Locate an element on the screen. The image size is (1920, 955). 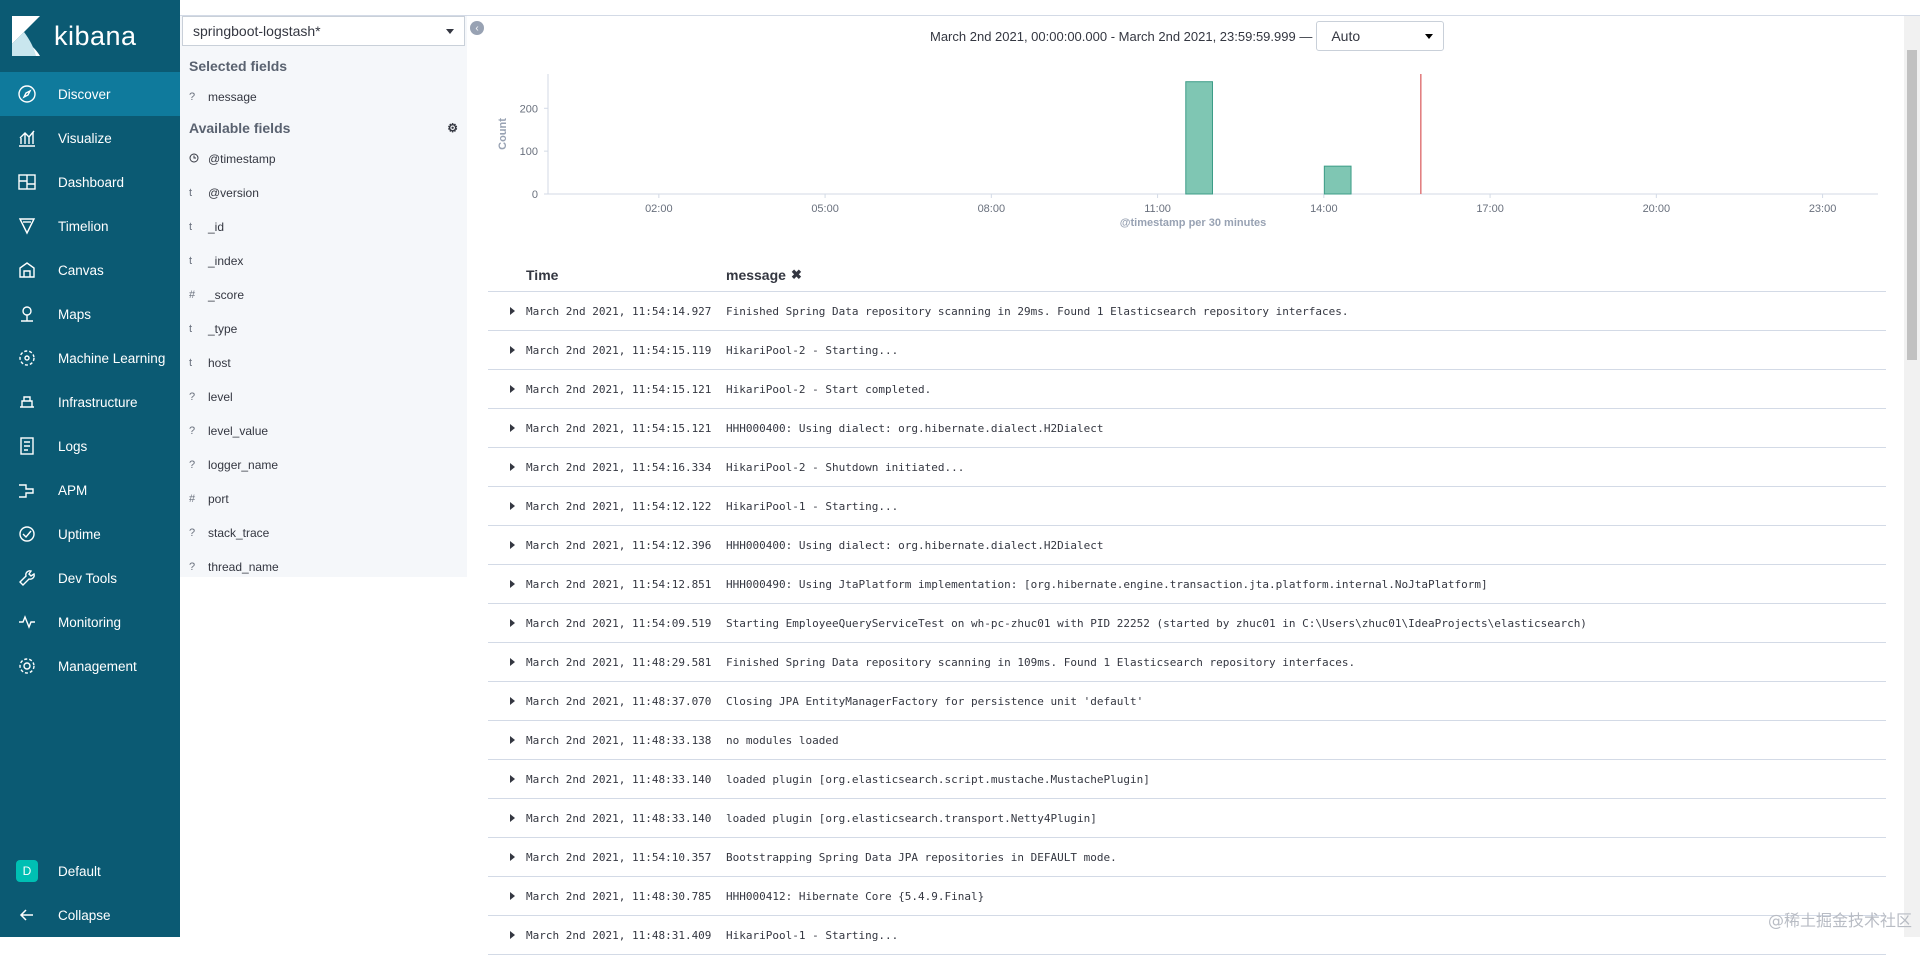
interval-select: Auto is located at coordinates (1380, 36).